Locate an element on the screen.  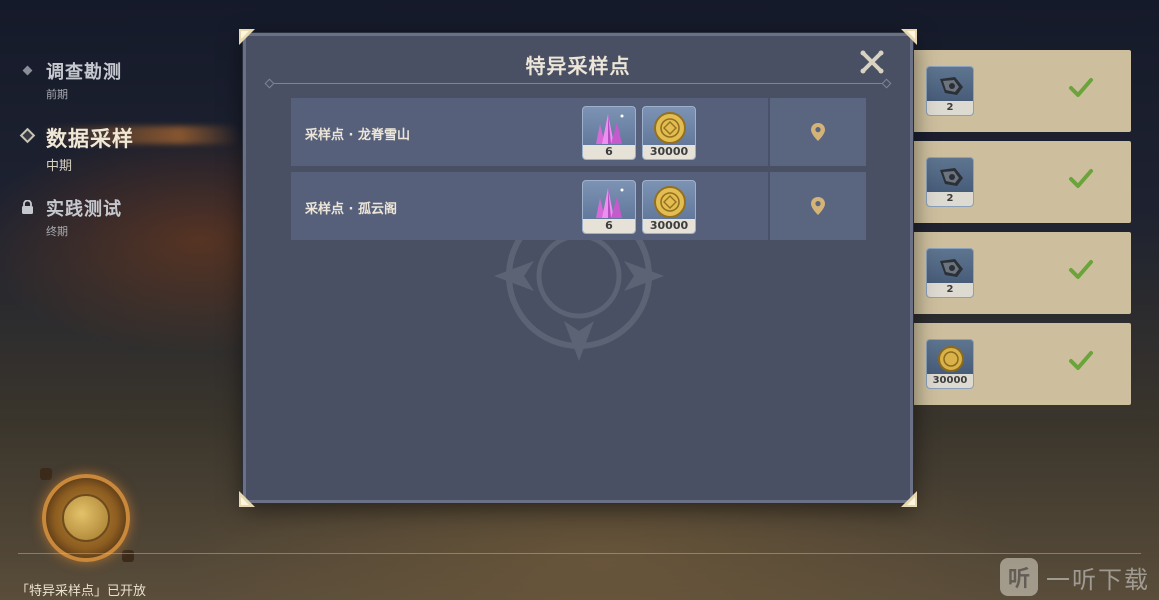
dialog-title: 特异采样点 is located at coordinates (578, 66).